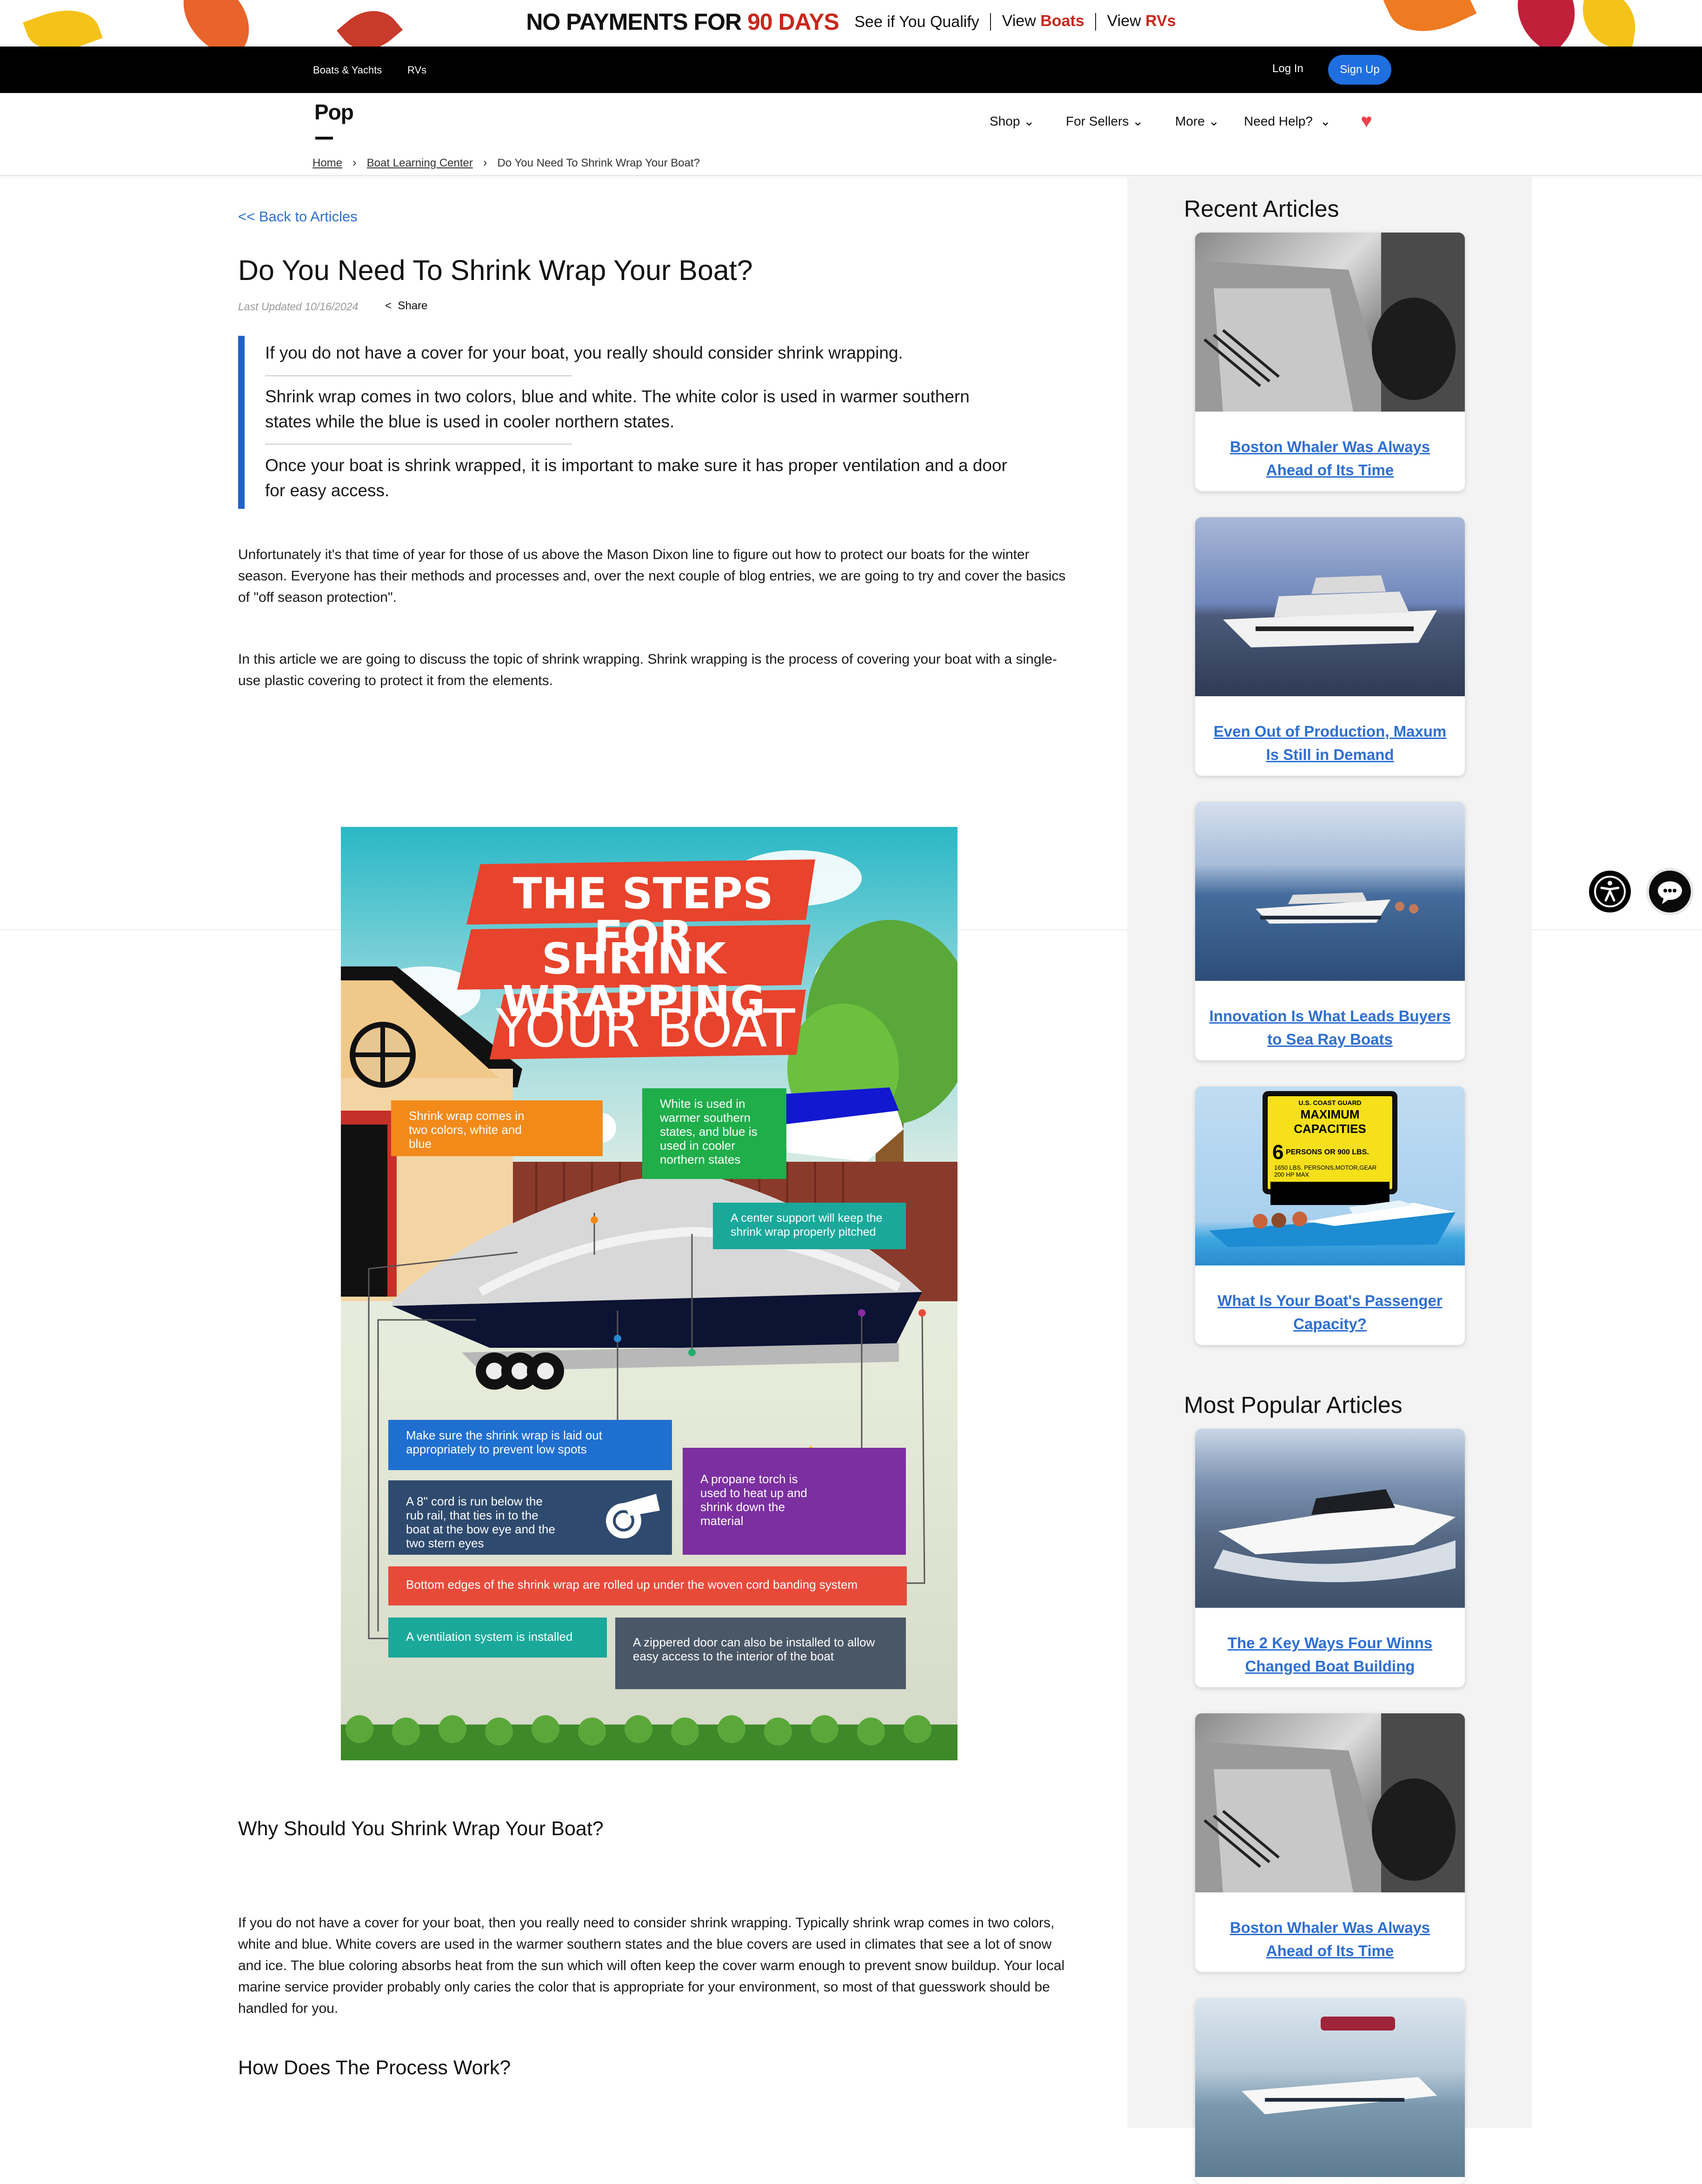  I want to click on last-updated: Last Updated 10/16/2024, so click(298, 306).